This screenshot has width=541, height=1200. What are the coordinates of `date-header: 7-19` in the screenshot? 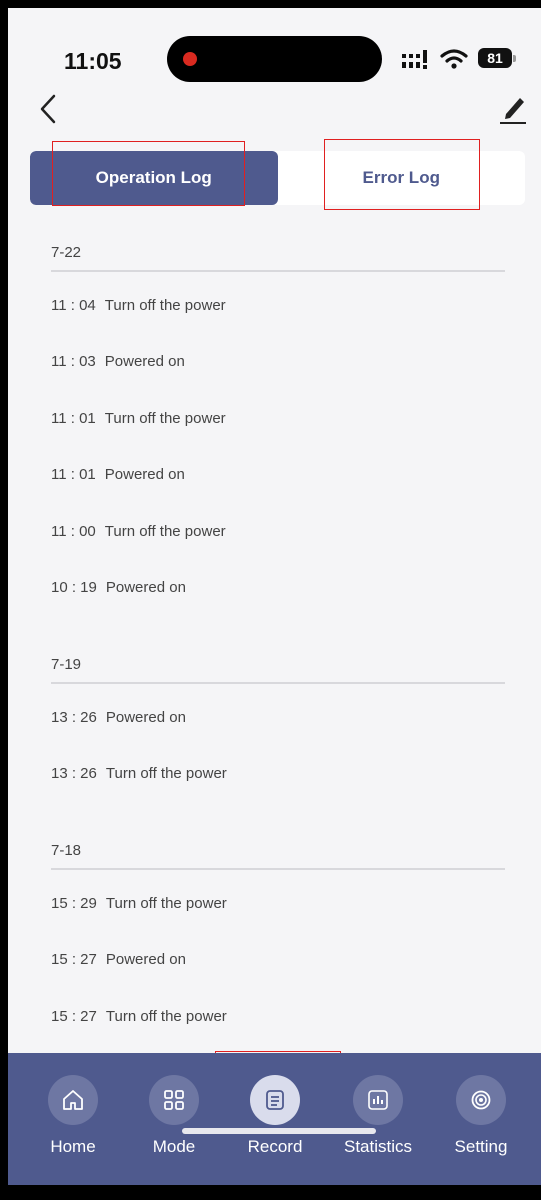 It's located at (278, 670).